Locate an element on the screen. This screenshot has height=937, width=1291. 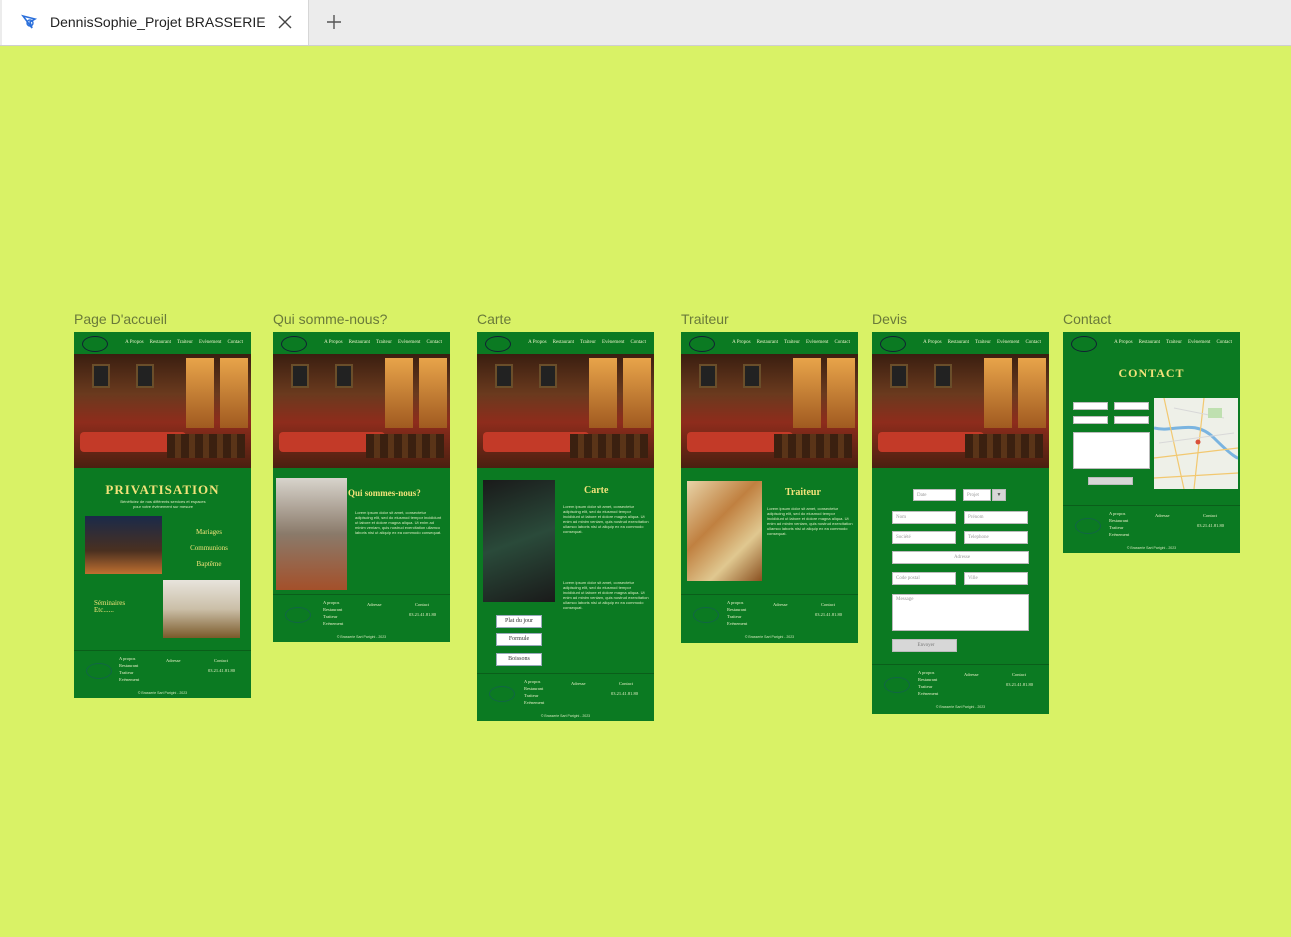
map is located at coordinates (1196, 443).